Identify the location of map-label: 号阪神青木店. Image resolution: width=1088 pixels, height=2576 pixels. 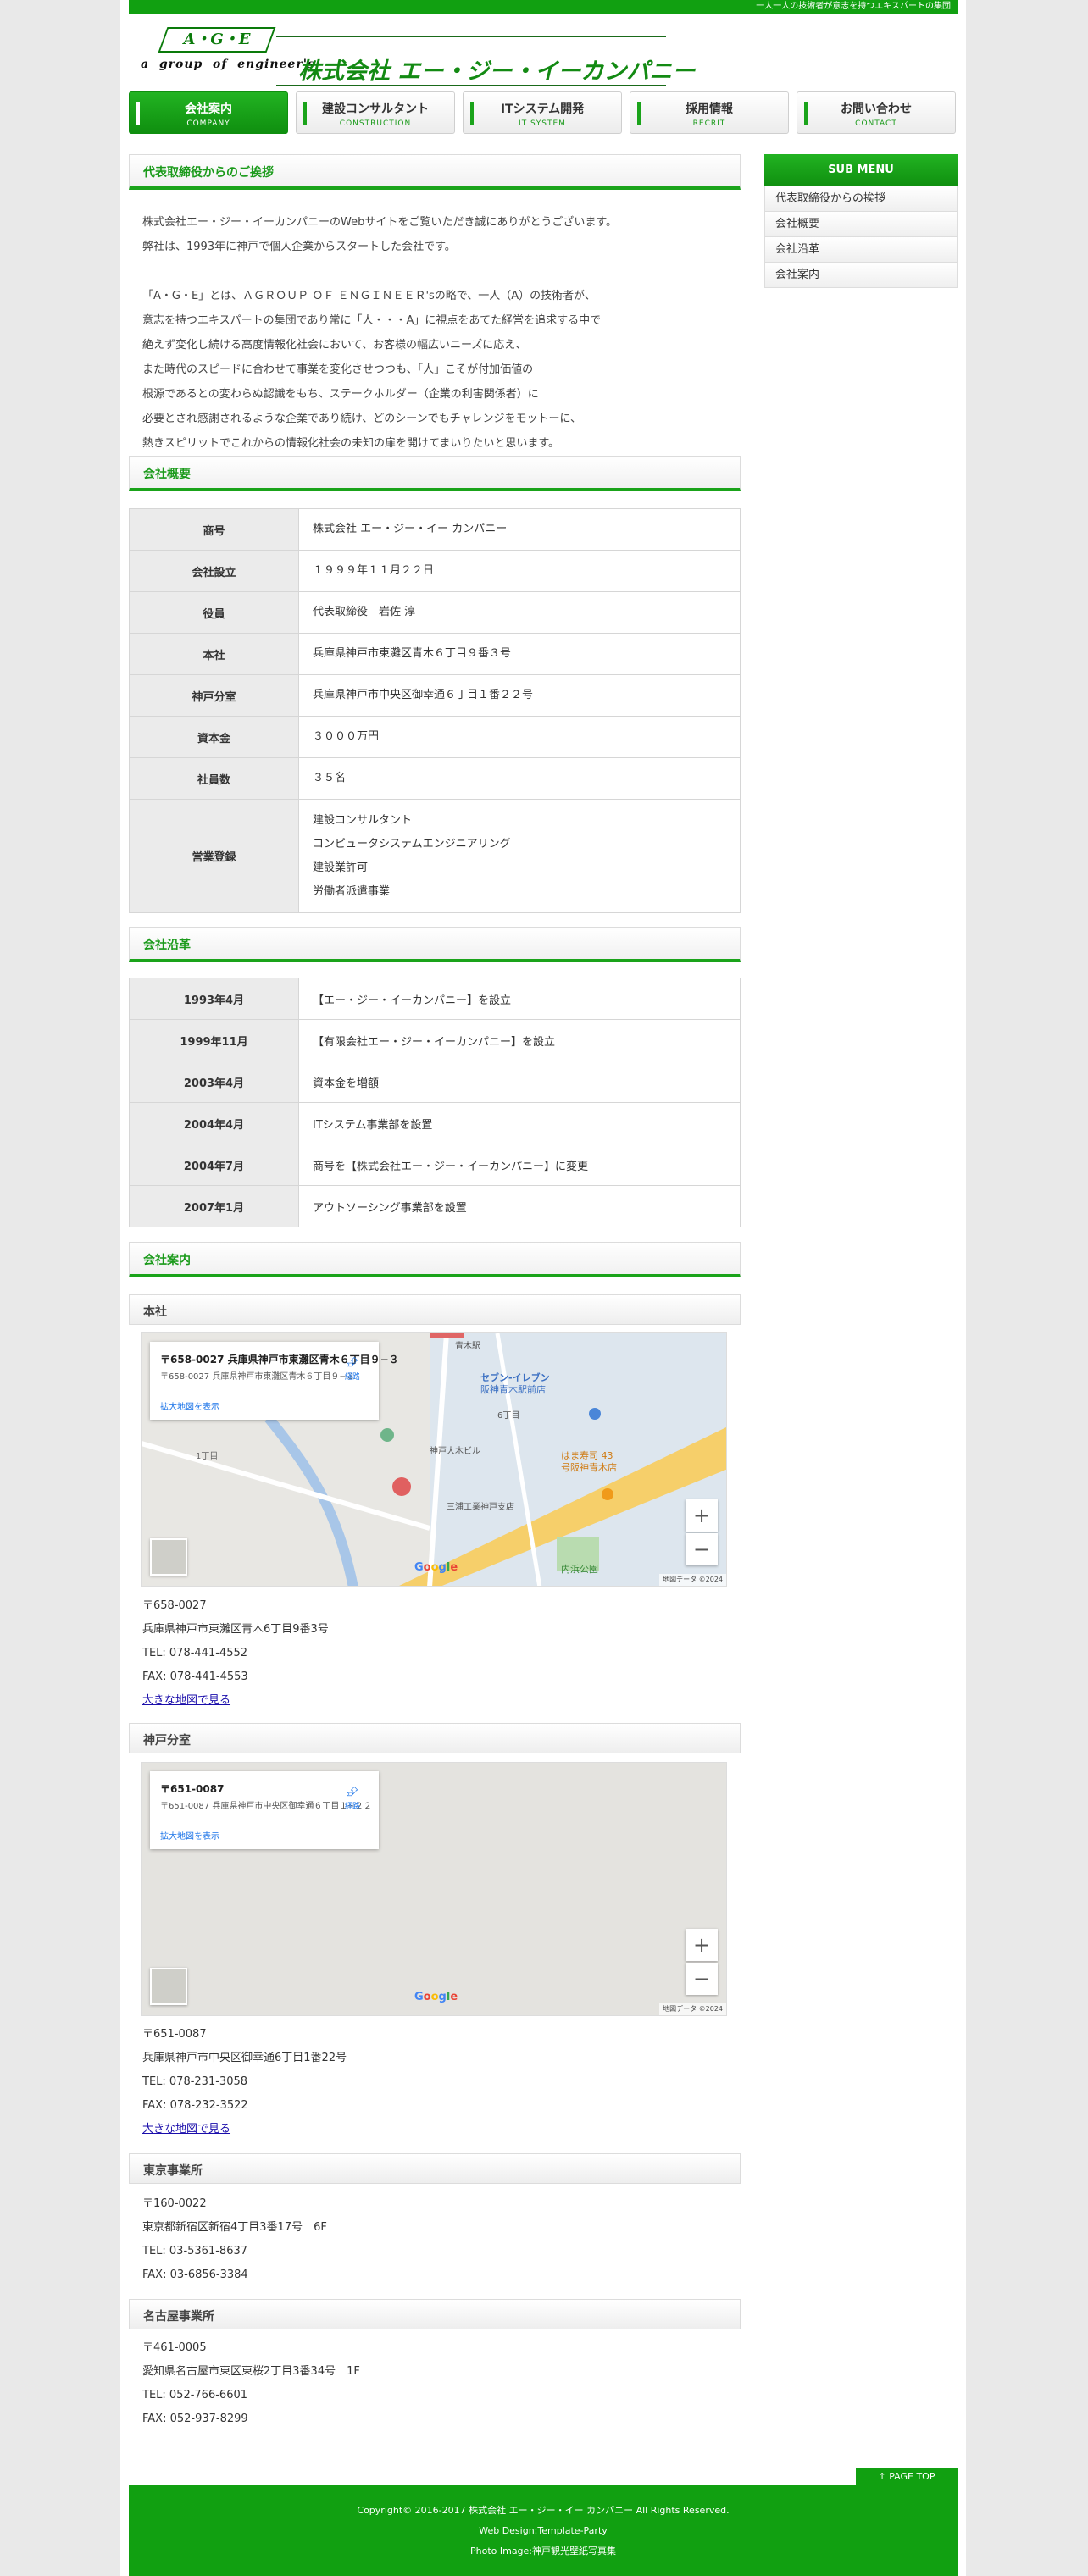
(589, 1467).